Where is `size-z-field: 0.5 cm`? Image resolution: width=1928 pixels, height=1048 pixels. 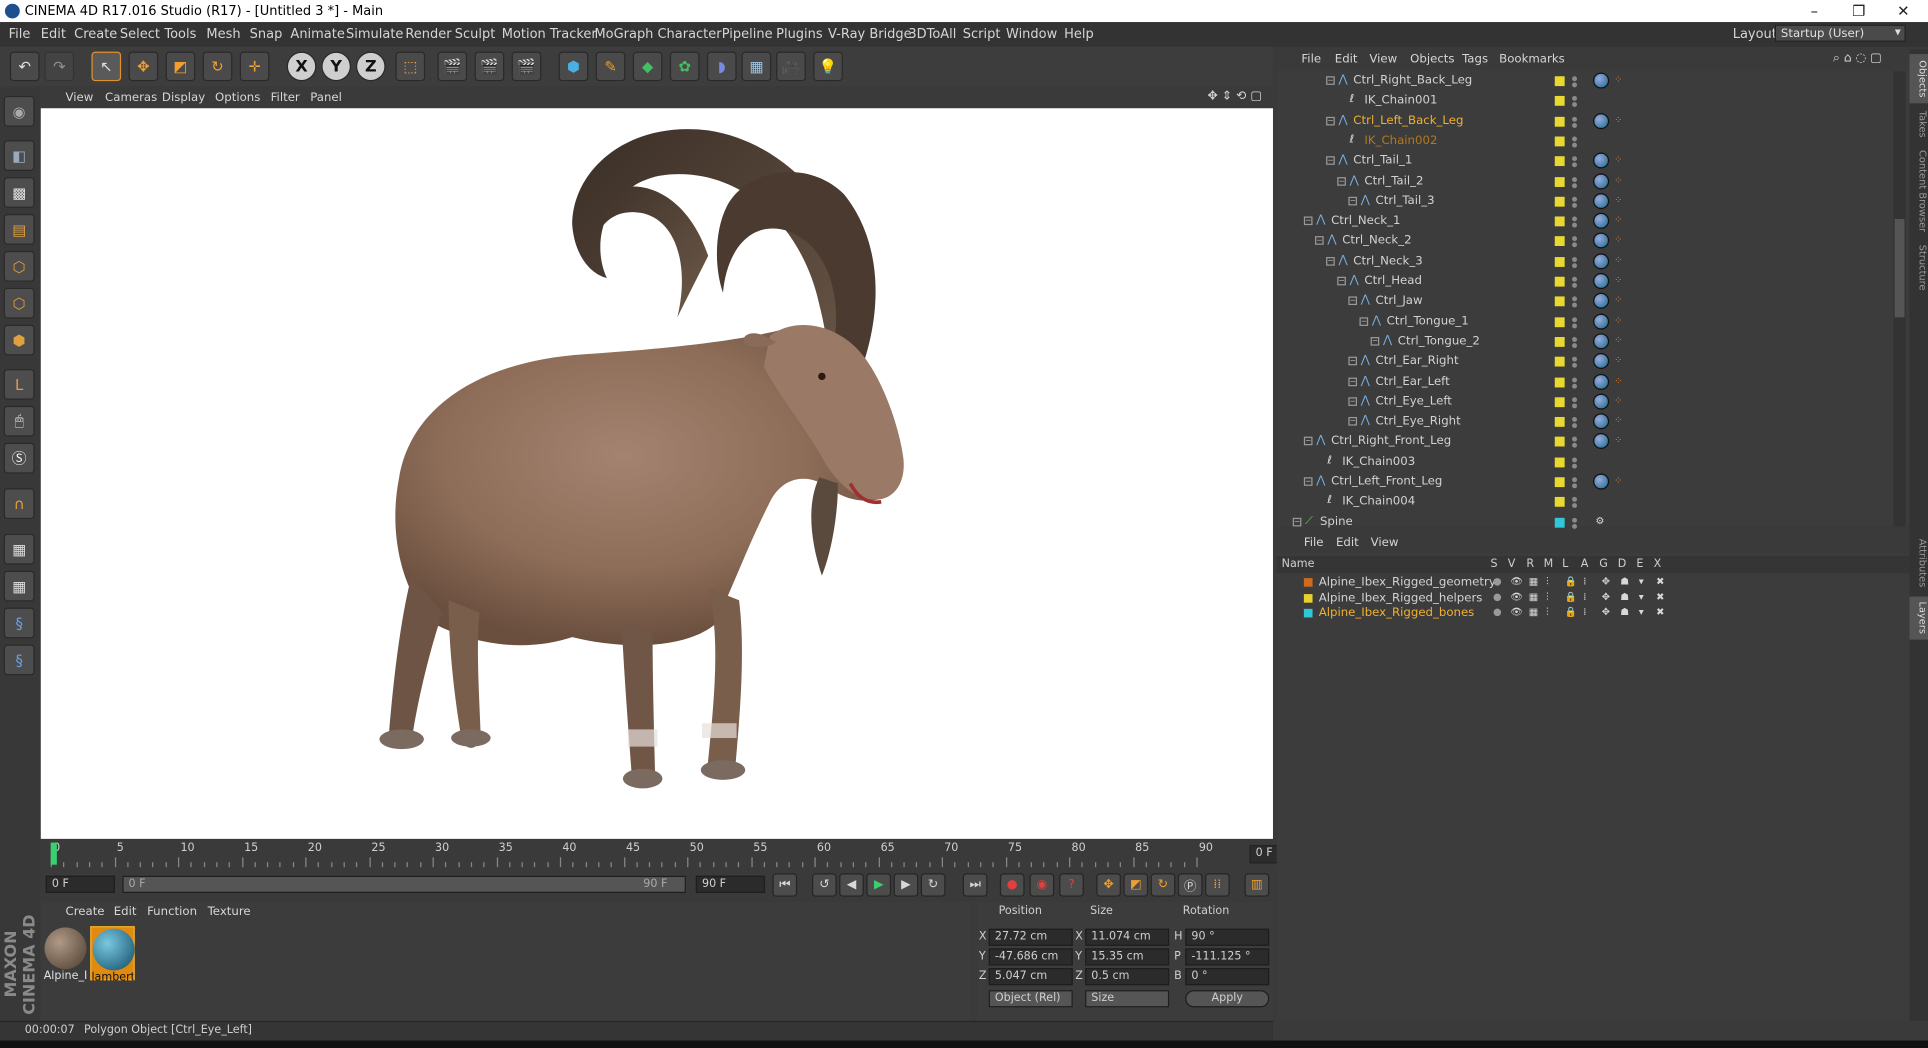 size-z-field: 0.5 cm is located at coordinates (1127, 977).